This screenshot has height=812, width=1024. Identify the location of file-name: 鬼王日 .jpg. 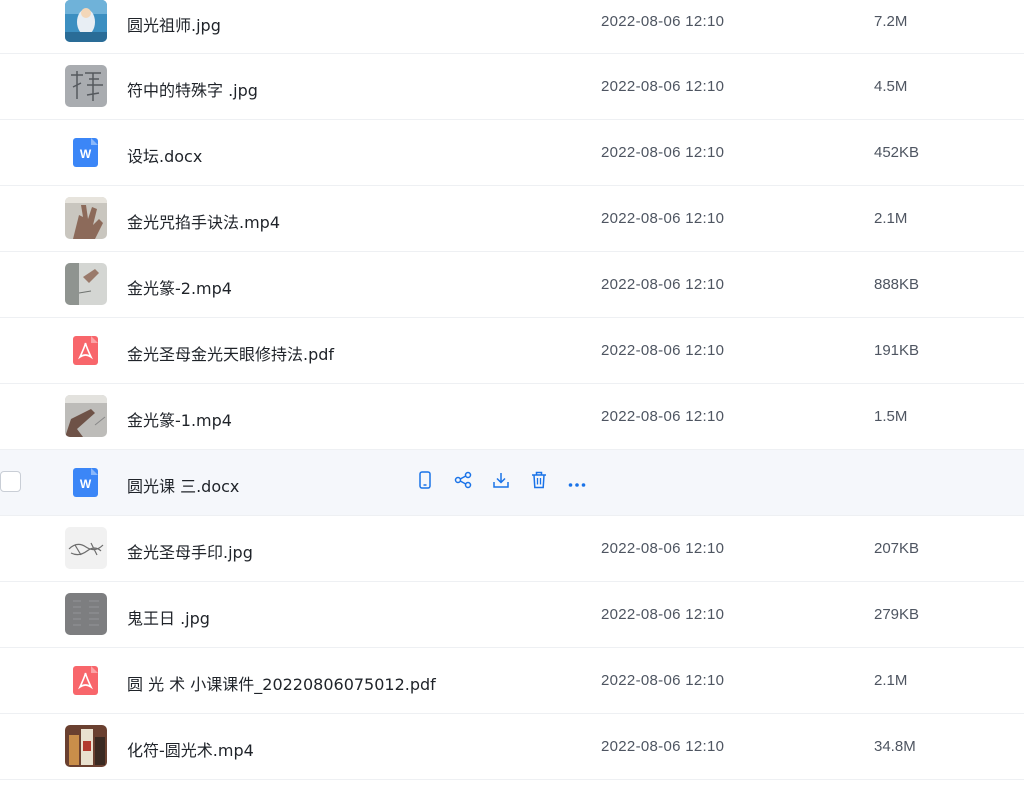
(168, 617).